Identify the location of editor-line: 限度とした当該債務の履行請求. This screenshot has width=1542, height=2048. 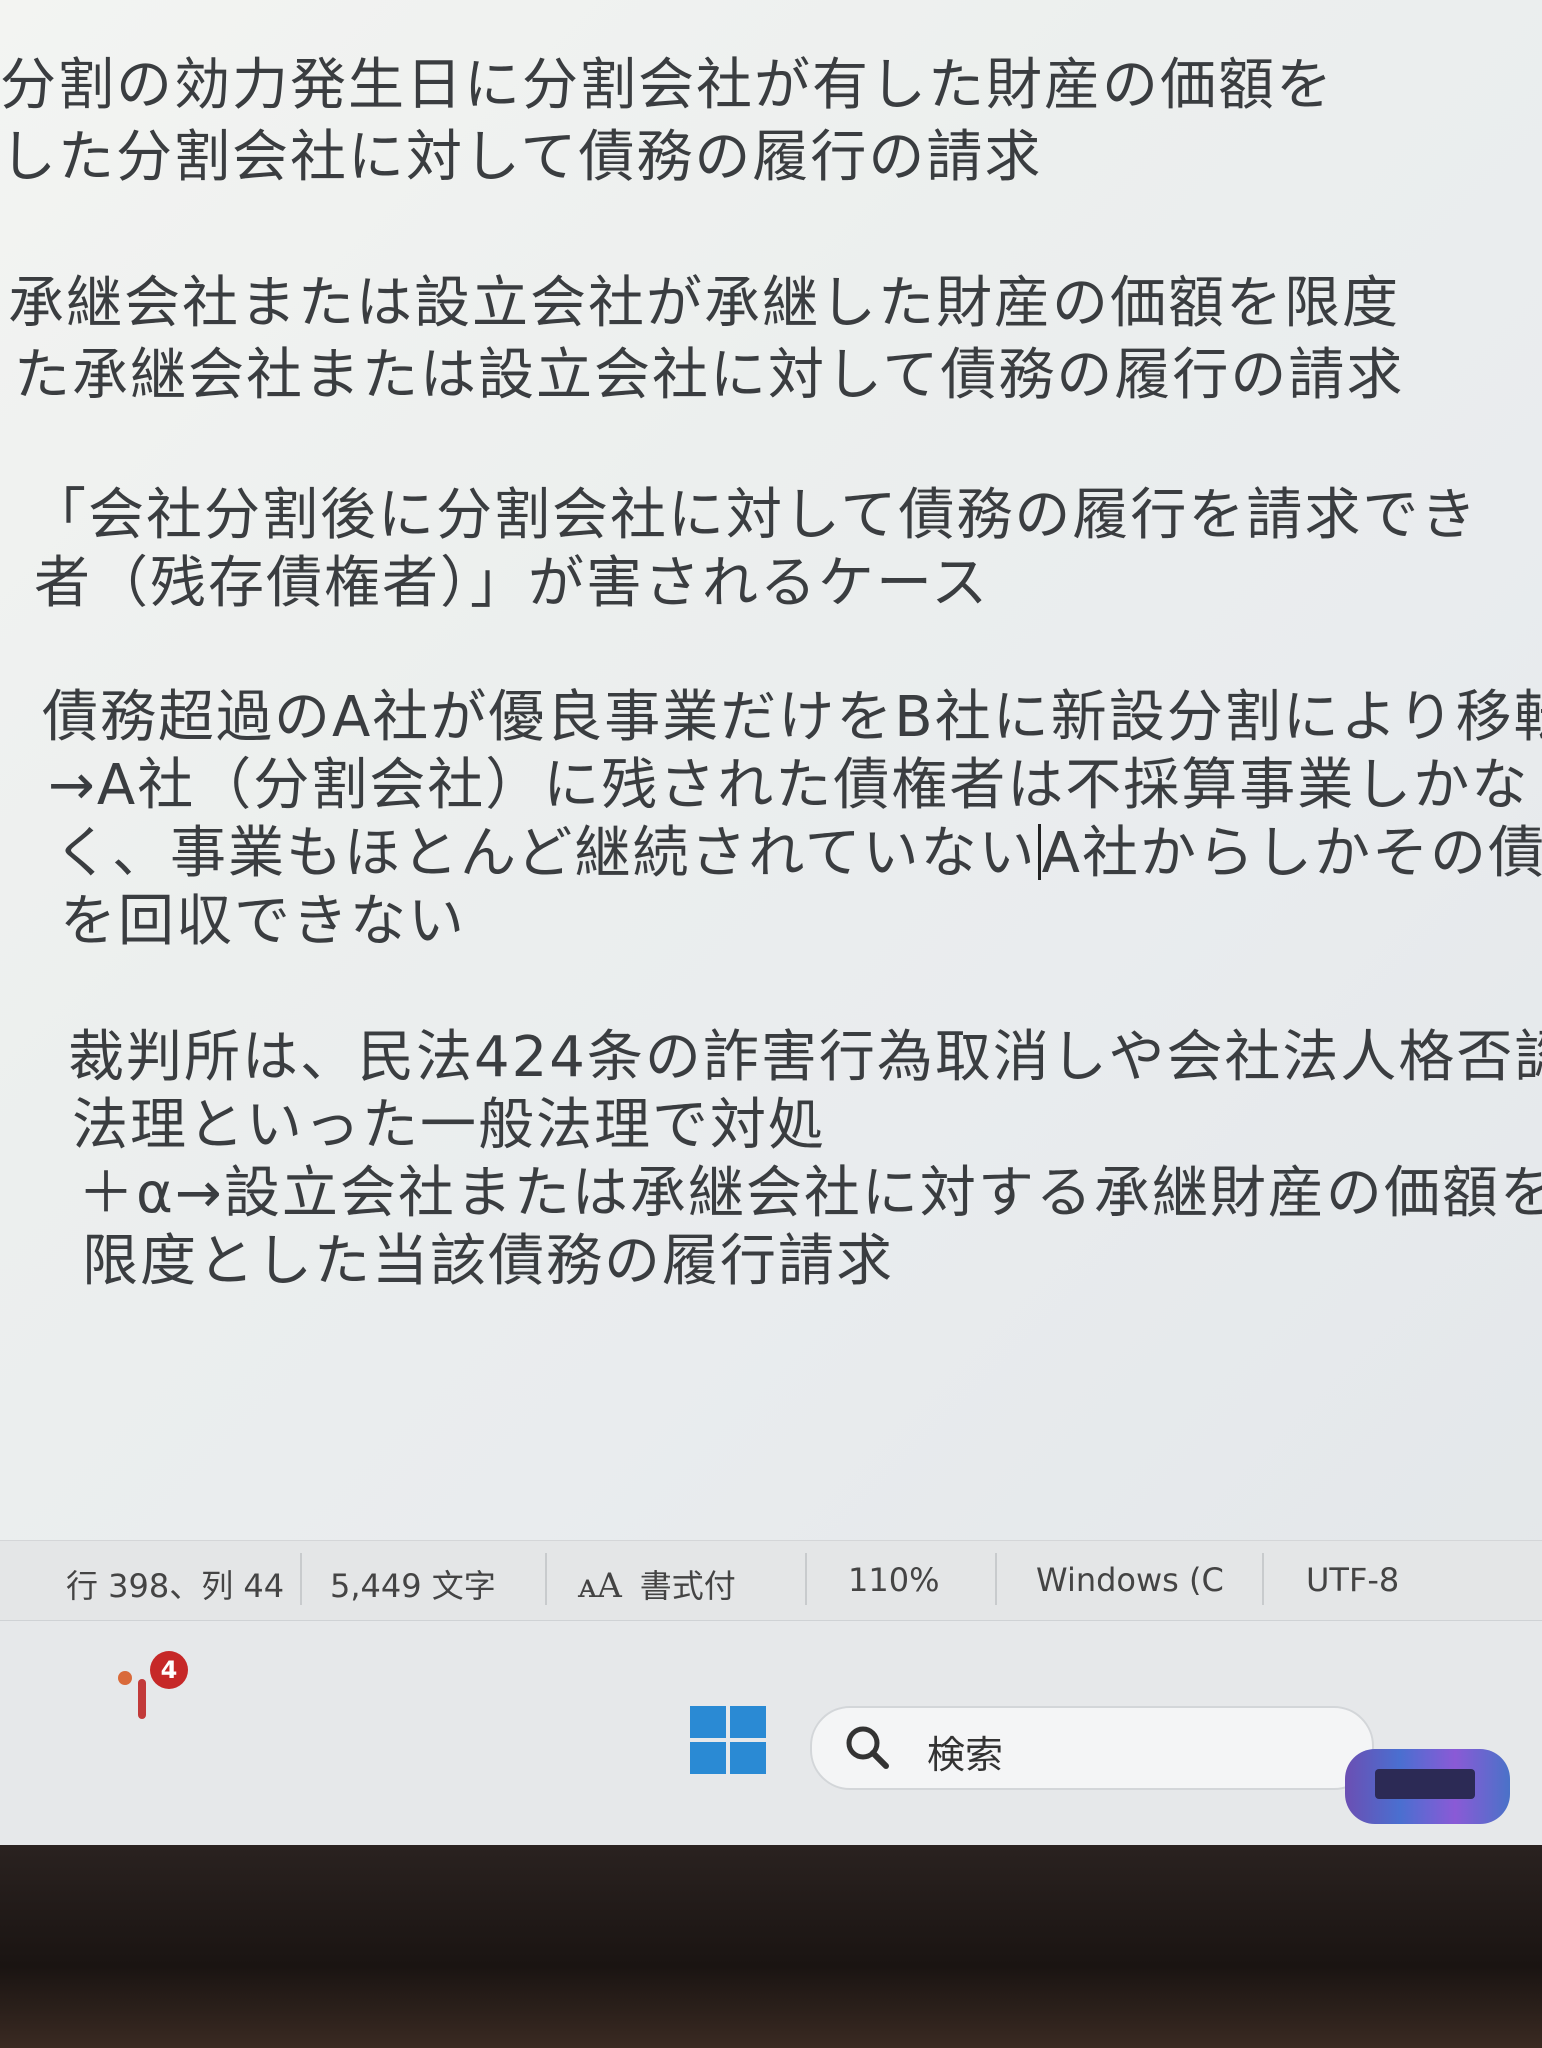
(488, 1256).